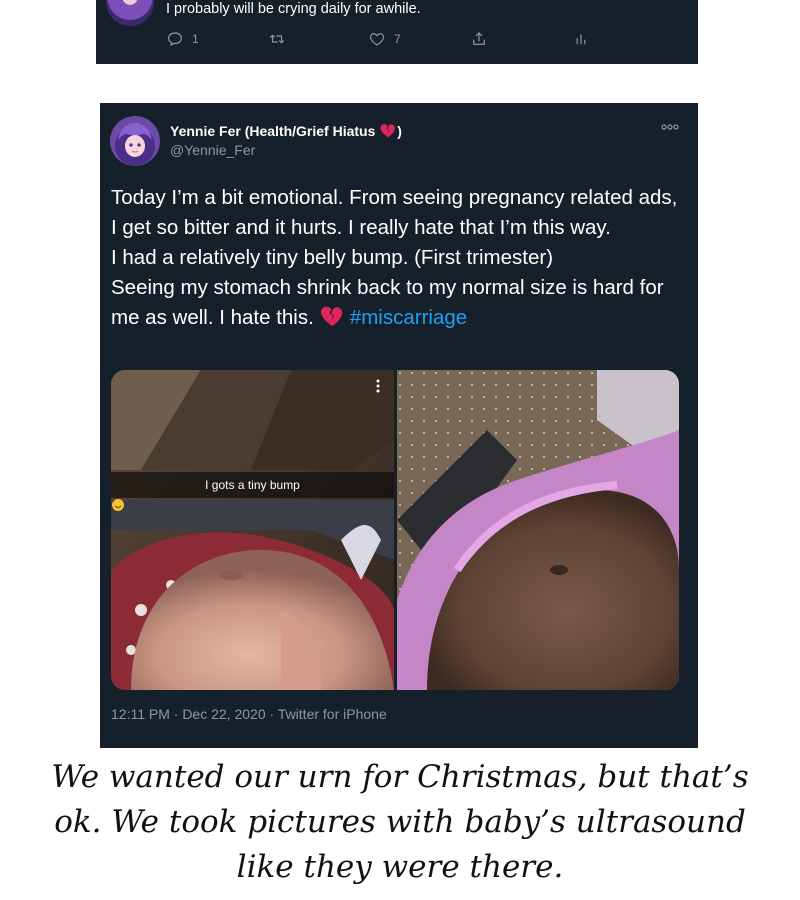 The image size is (800, 900). I want to click on belly-photo-left: I gots a tiny bump, so click(252, 530).